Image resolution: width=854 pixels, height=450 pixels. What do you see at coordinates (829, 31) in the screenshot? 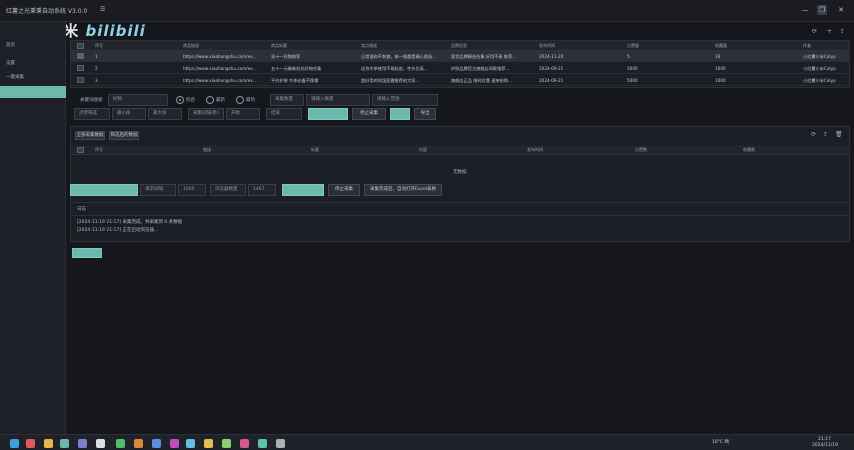
I see `add-icon: +` at bounding box center [829, 31].